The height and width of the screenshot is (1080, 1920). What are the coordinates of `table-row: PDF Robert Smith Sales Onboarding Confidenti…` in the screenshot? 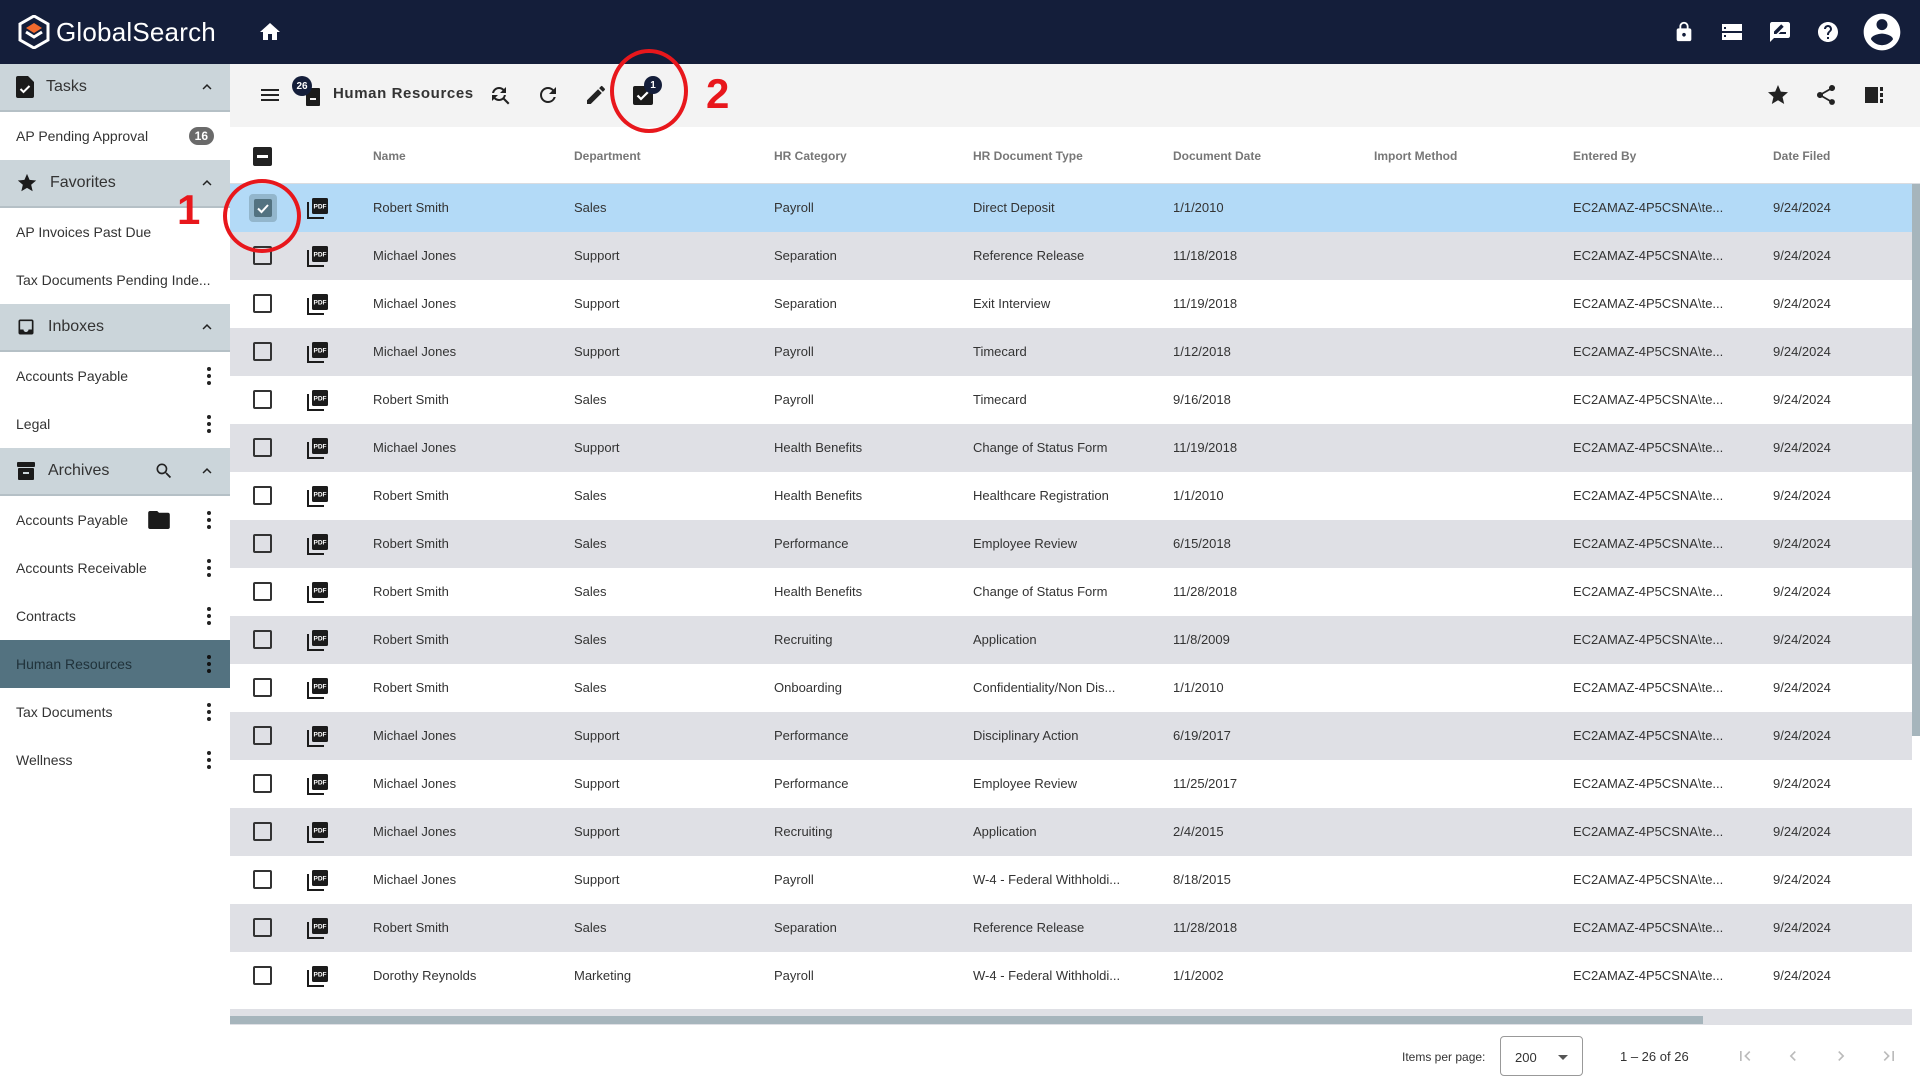 It's located at (1071, 688).